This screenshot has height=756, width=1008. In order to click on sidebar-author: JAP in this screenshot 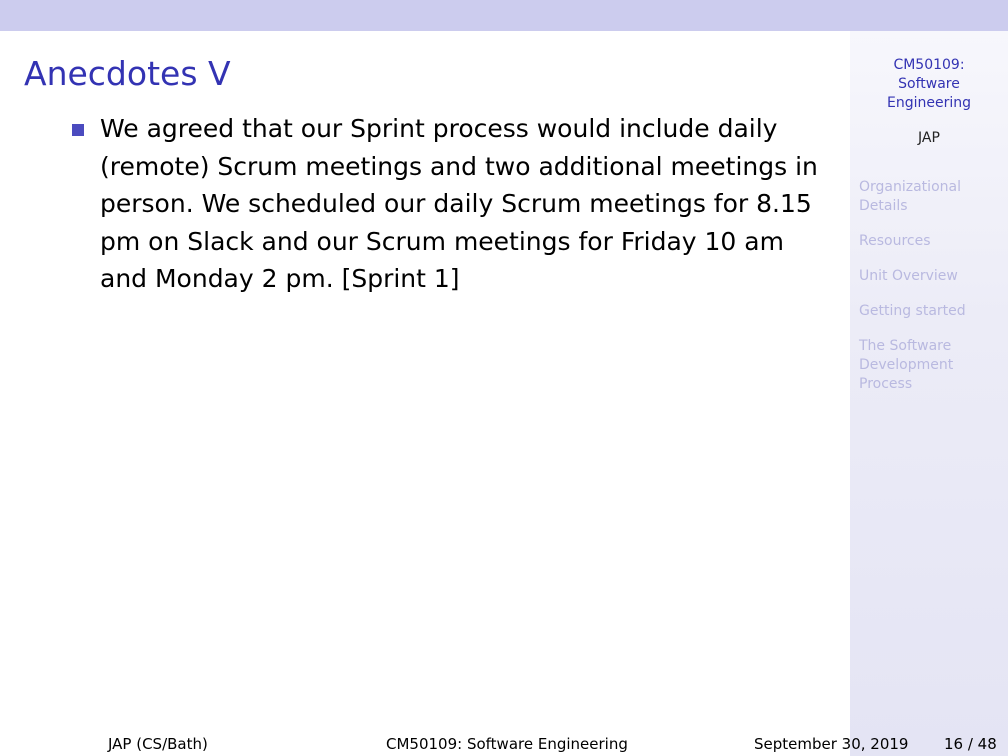, I will do `click(929, 138)`.